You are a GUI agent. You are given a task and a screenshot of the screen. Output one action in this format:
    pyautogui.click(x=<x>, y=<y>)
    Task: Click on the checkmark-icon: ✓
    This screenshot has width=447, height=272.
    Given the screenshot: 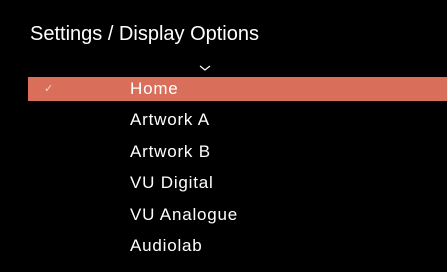 What is the action you would take?
    pyautogui.click(x=49, y=89)
    